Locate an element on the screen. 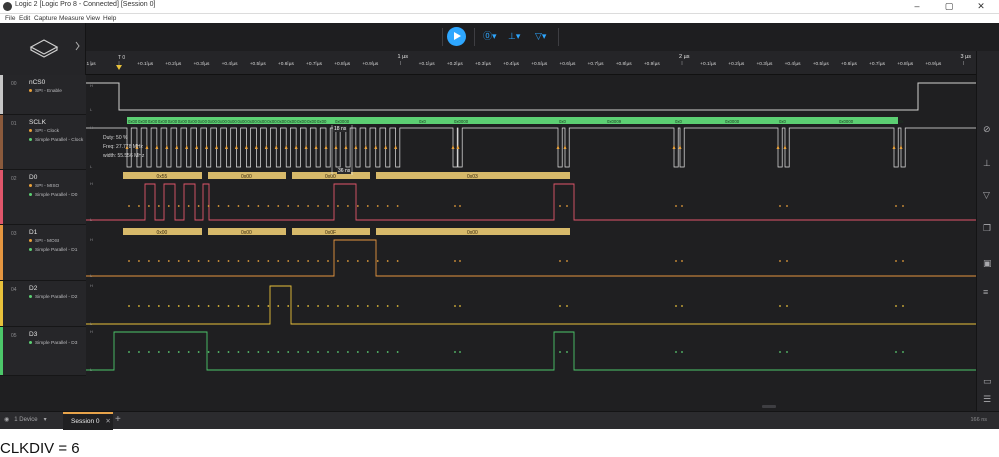  close-tab-icon: ✕ is located at coordinates (107, 421).